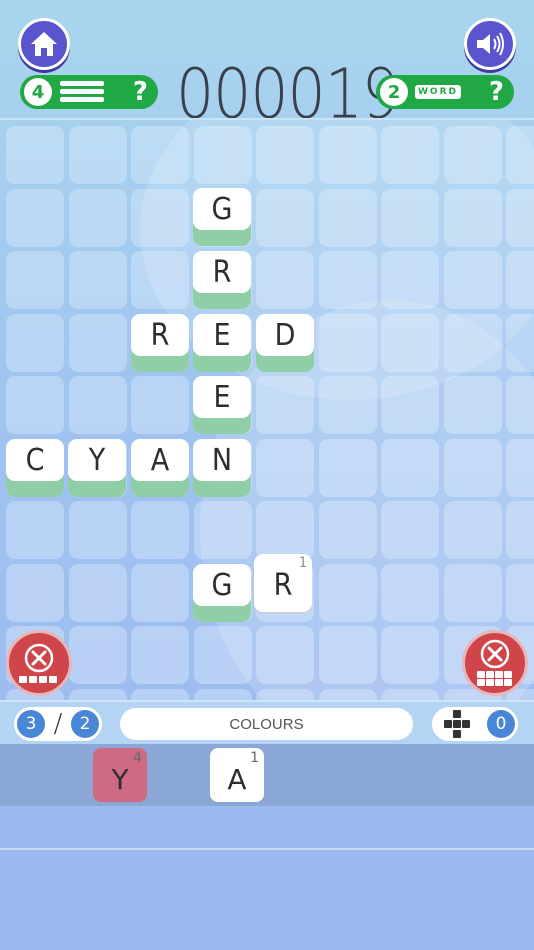  Describe the element at coordinates (222, 460) in the screenshot. I see `tile-letter: N` at that location.